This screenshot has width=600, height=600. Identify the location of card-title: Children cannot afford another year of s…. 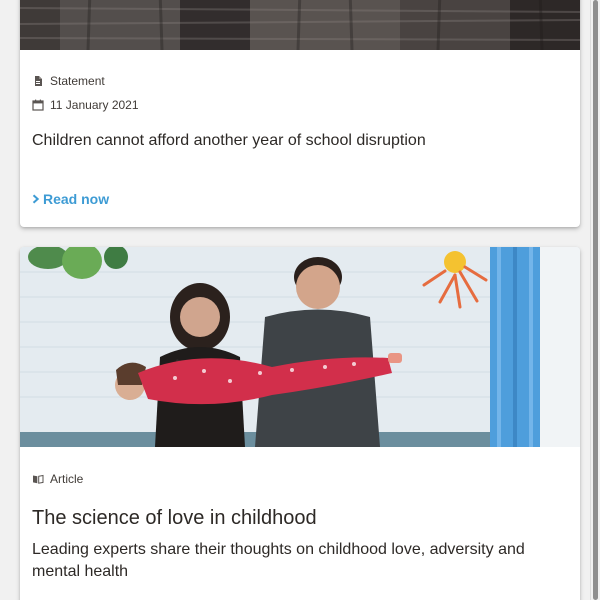
(297, 141).